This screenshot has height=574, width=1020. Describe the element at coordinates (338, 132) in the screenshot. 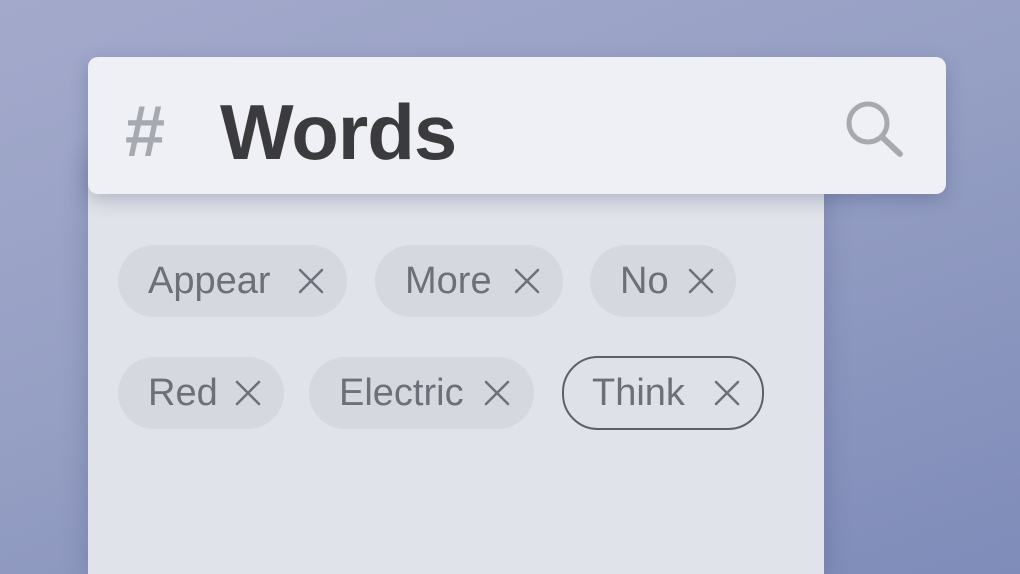

I see `page-title: Words` at that location.